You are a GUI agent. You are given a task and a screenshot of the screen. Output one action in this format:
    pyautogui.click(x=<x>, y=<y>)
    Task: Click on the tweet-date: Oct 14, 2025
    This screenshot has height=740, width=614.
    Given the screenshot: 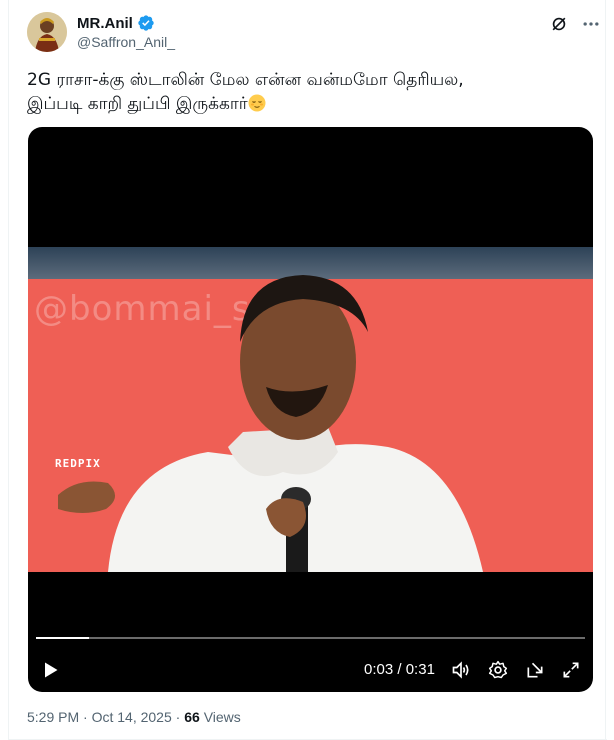 What is the action you would take?
    pyautogui.click(x=132, y=717)
    